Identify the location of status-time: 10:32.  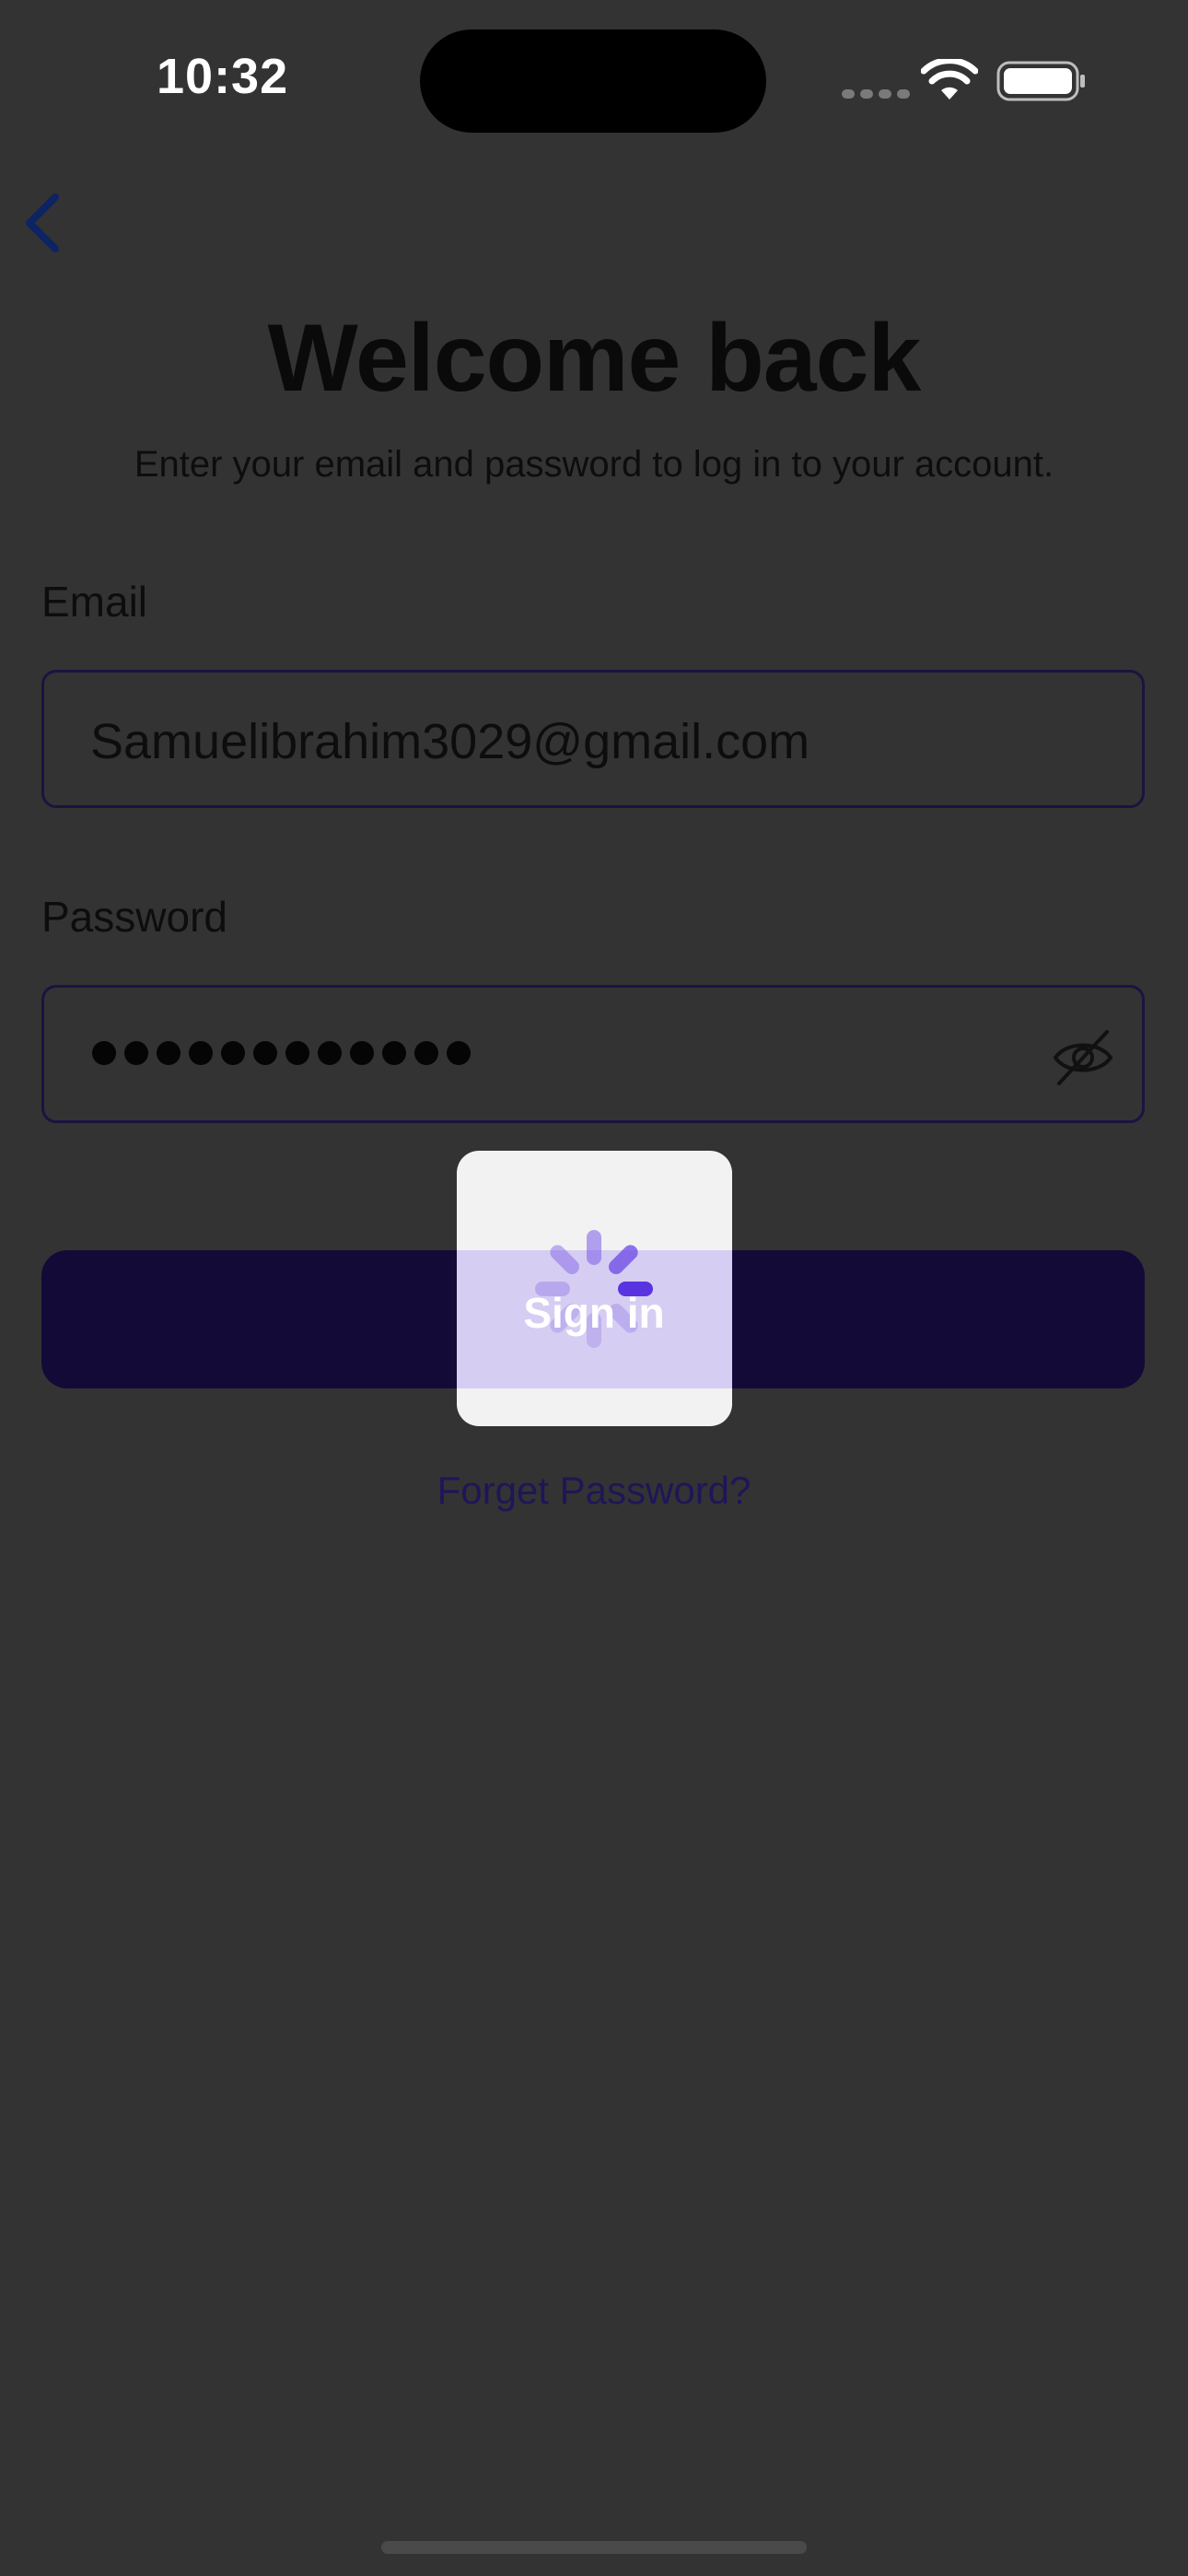
(223, 76).